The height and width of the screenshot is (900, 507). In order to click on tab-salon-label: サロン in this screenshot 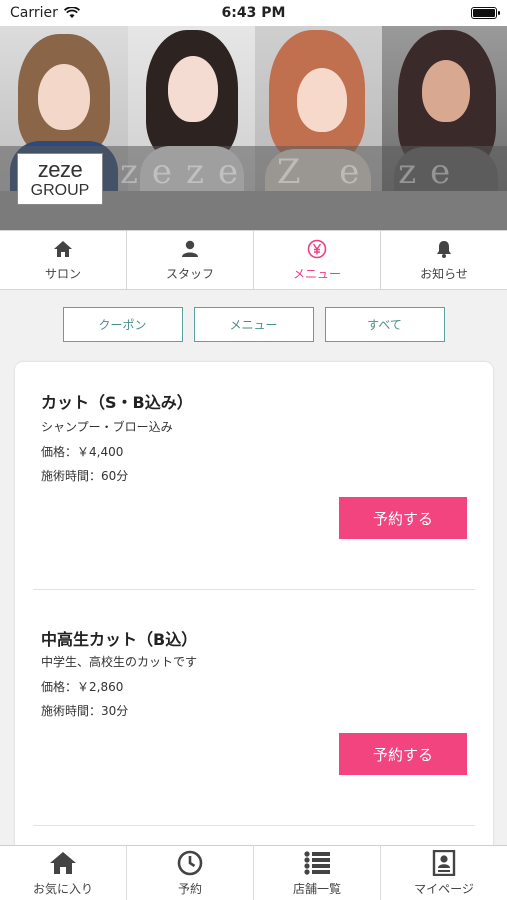, I will do `click(62, 273)`.